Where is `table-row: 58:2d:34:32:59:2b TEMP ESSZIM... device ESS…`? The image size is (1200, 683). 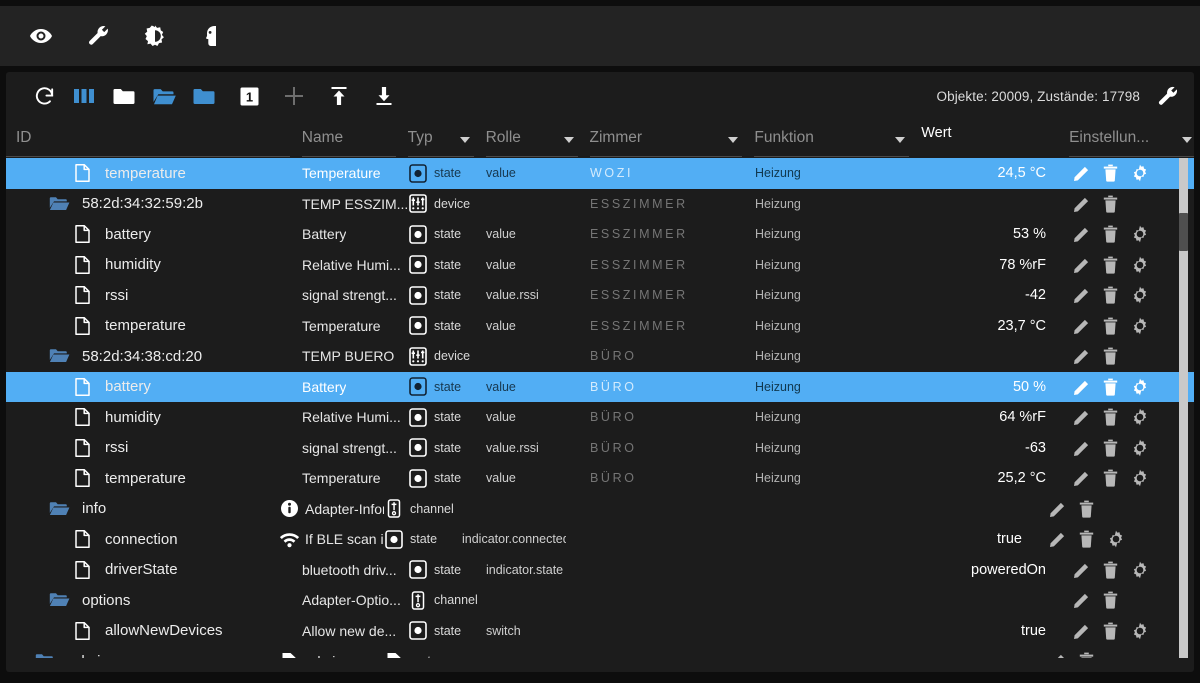
table-row: 58:2d:34:32:59:2b TEMP ESSZIM... device ESS… is located at coordinates (600, 204).